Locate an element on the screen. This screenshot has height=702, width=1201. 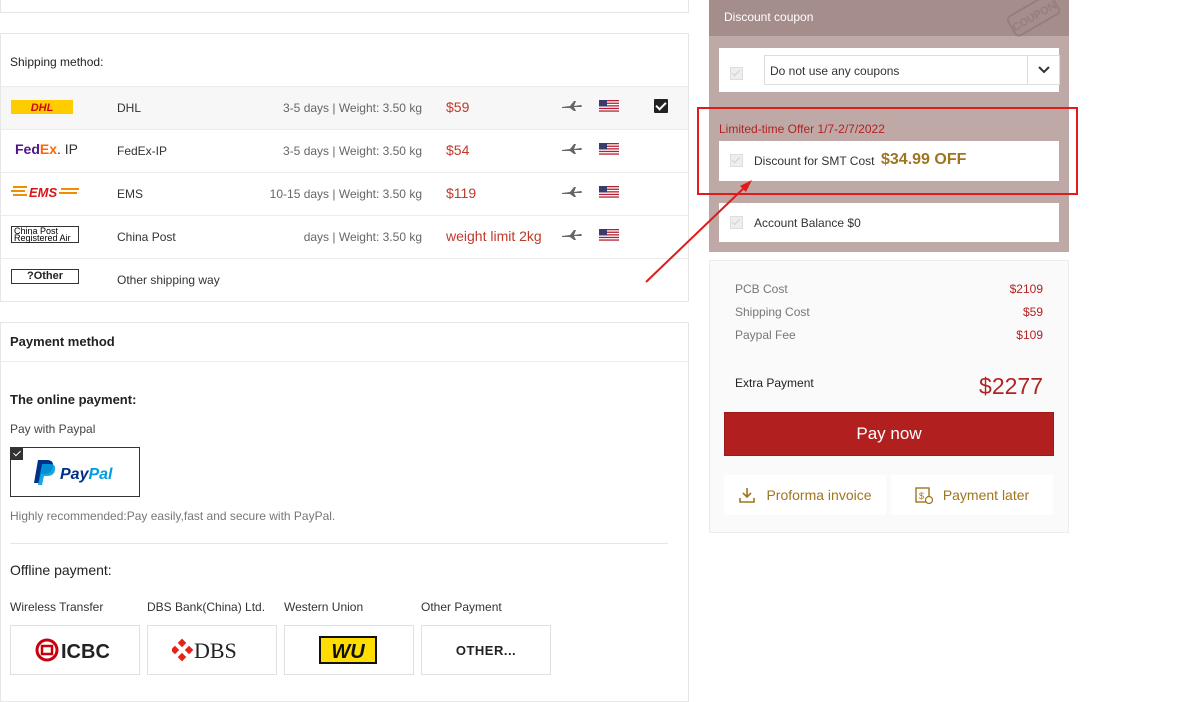
pay-with-paypal-label: Pay with Paypal is located at coordinates (53, 429).